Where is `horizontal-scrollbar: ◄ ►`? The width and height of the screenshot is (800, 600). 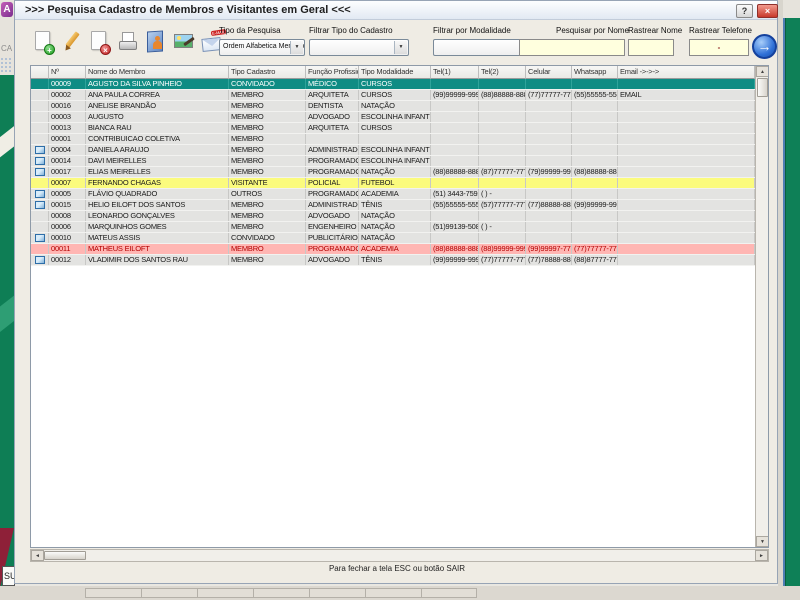 horizontal-scrollbar: ◄ ► is located at coordinates (399, 555).